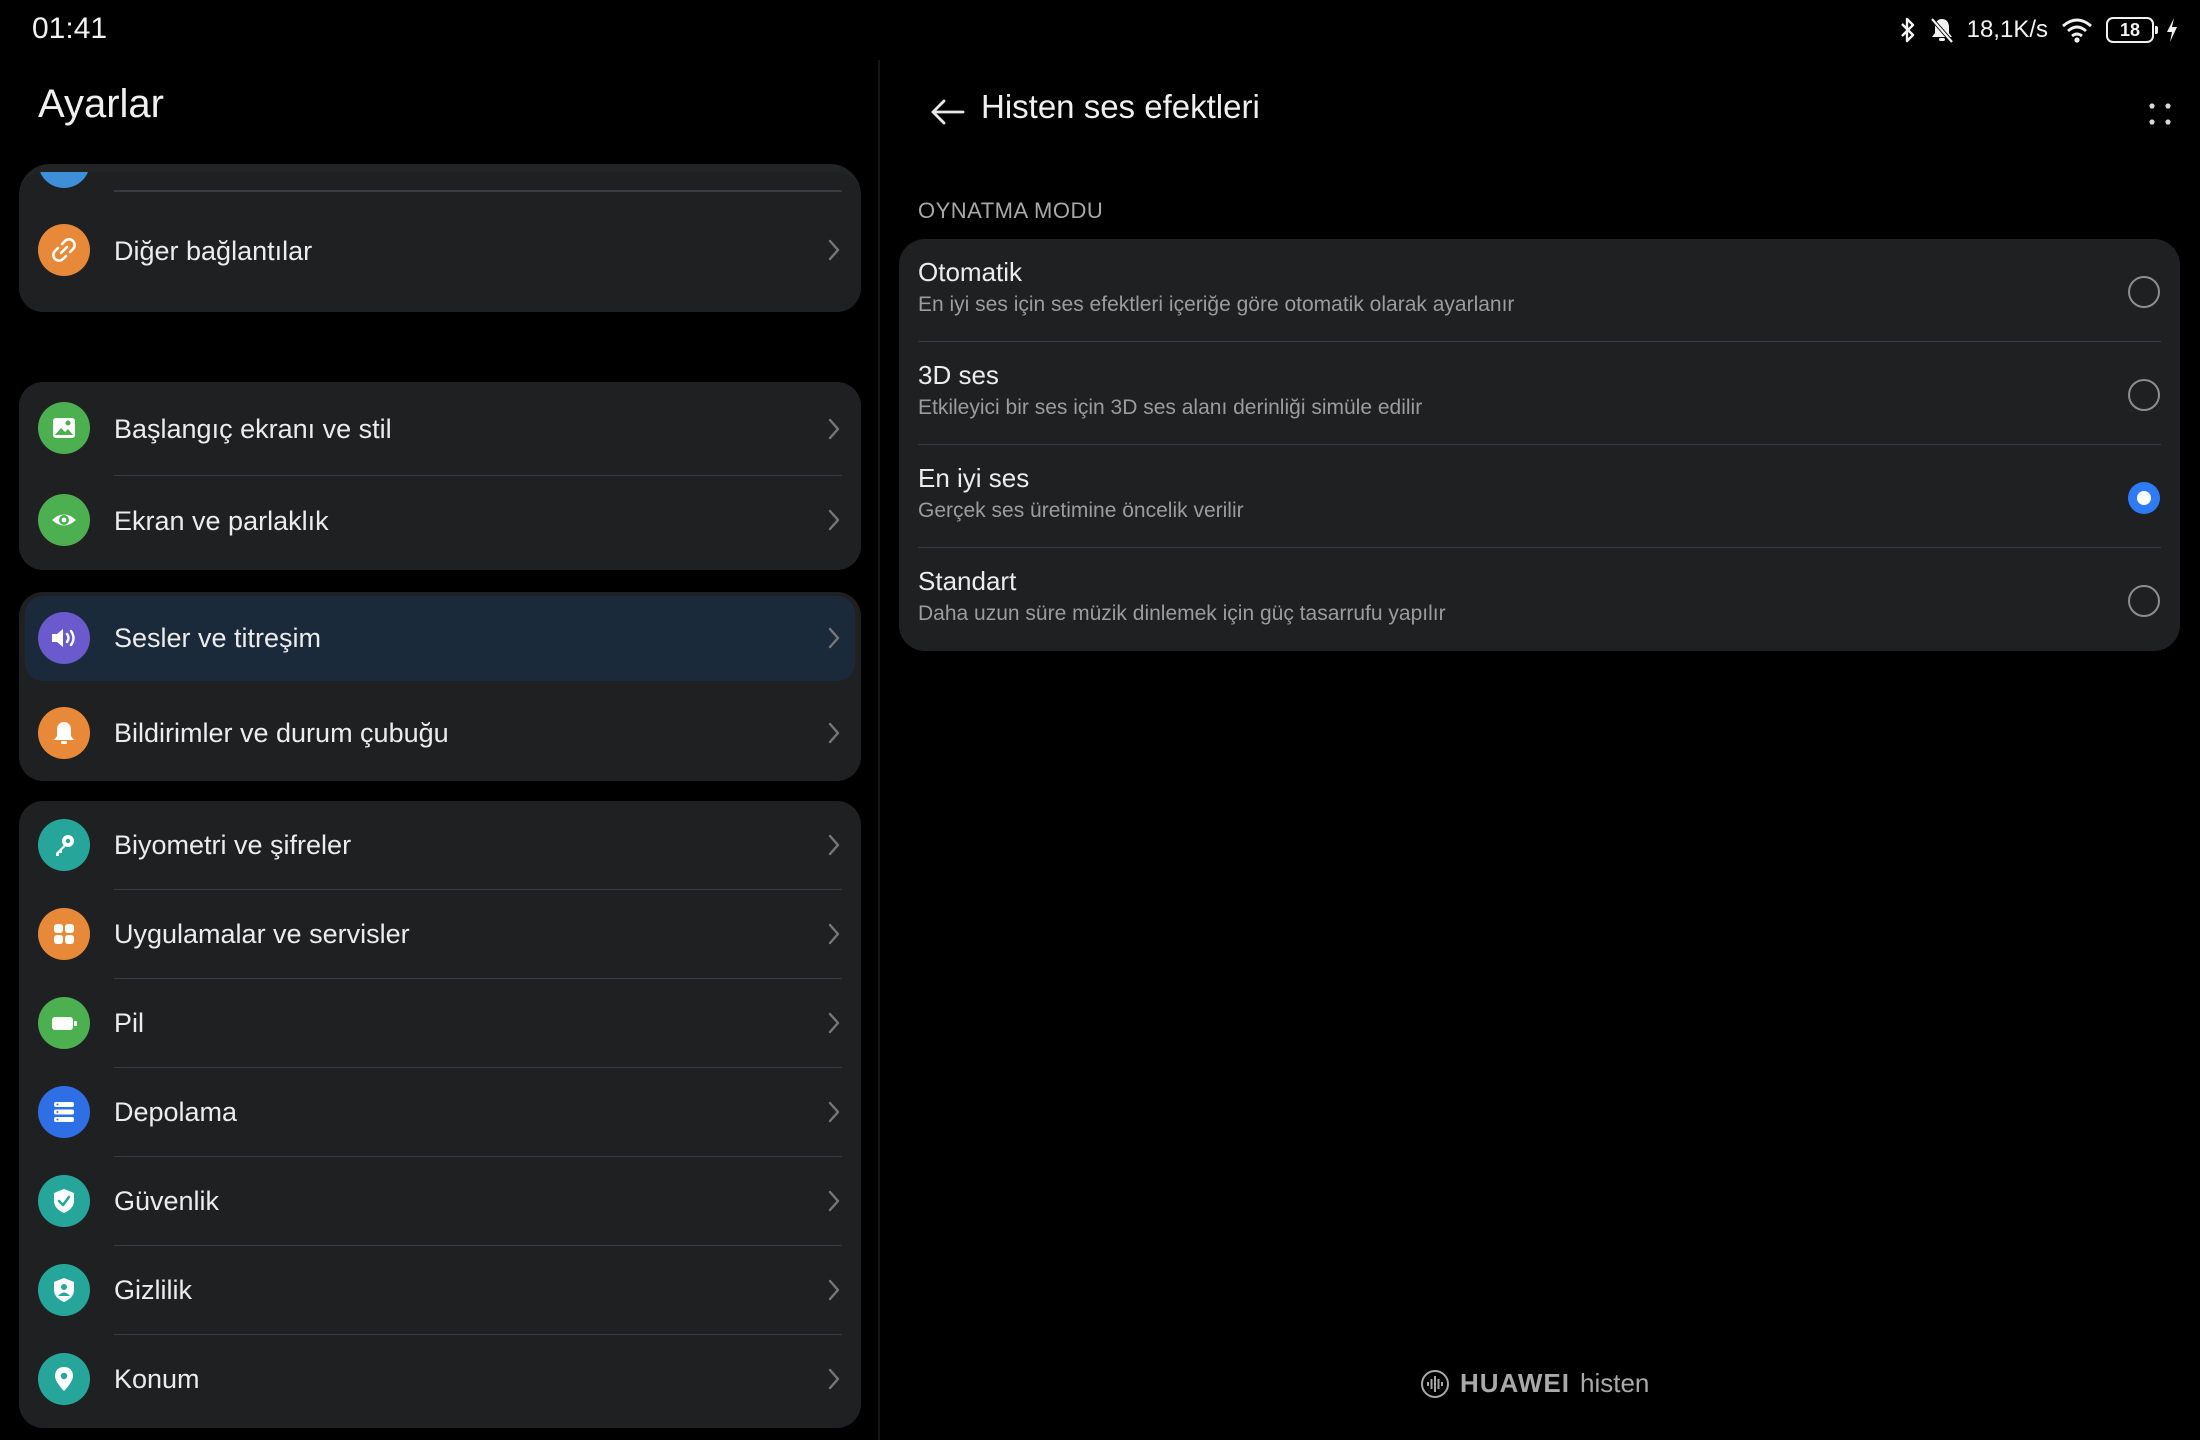 This screenshot has width=2200, height=1440. Describe the element at coordinates (64, 638) in the screenshot. I see `speaker-icon` at that location.